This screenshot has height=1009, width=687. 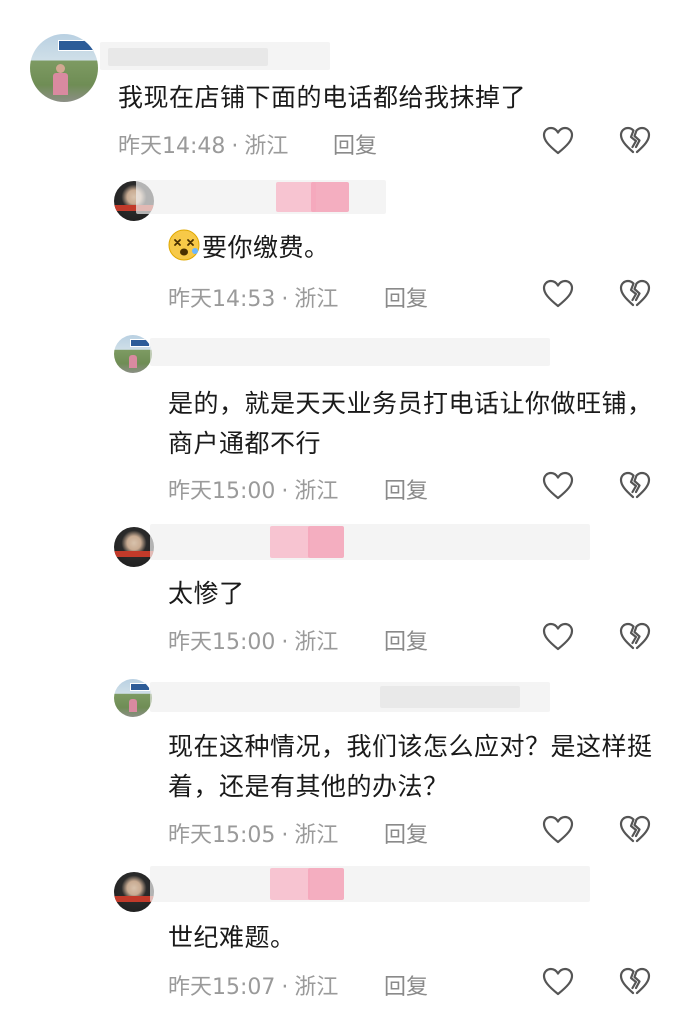 I want to click on comment-text: 要你缴费。, so click(x=408, y=248).